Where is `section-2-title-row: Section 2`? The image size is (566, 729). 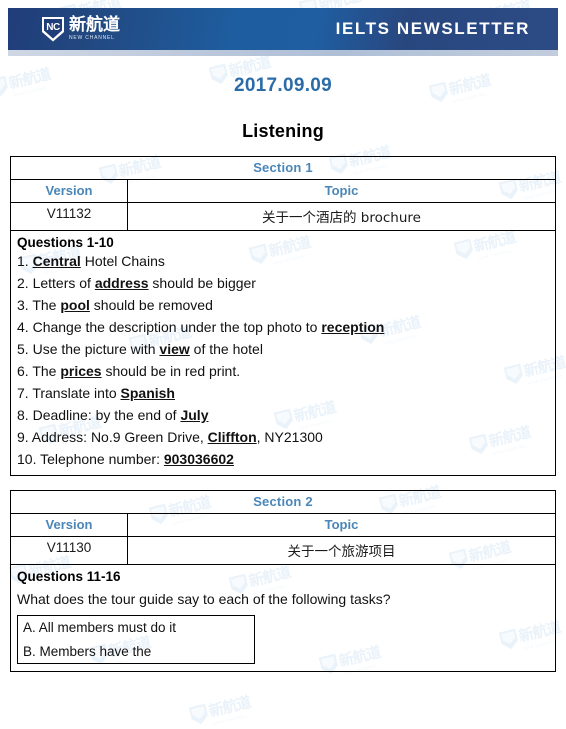
section-2-title-row: Section 2 is located at coordinates (283, 502).